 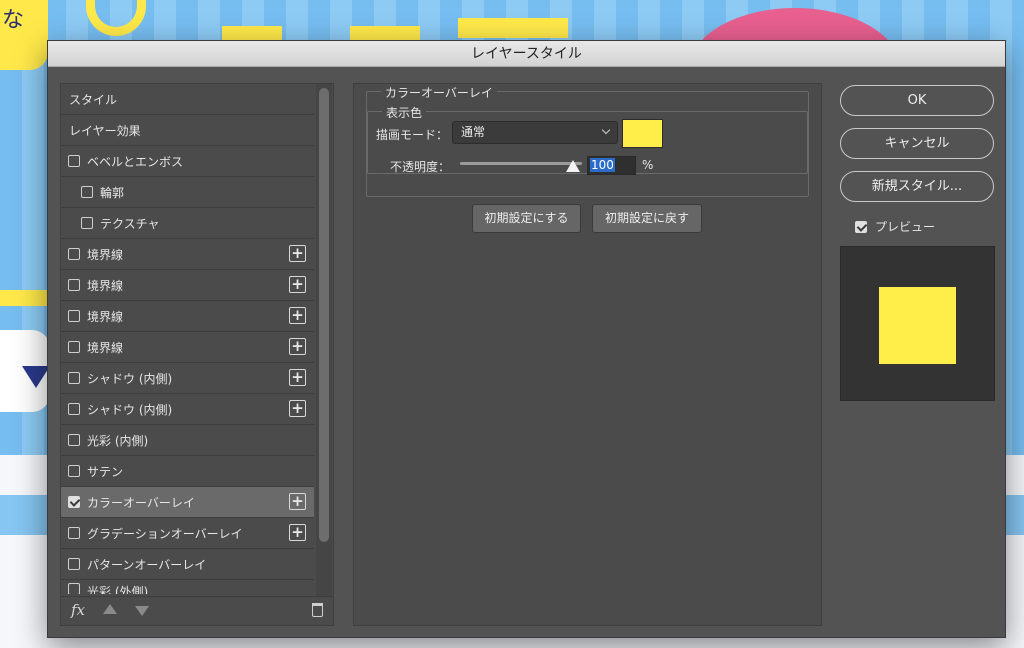 What do you see at coordinates (404, 112) in the screenshot?
I see `group-title: 表示色` at bounding box center [404, 112].